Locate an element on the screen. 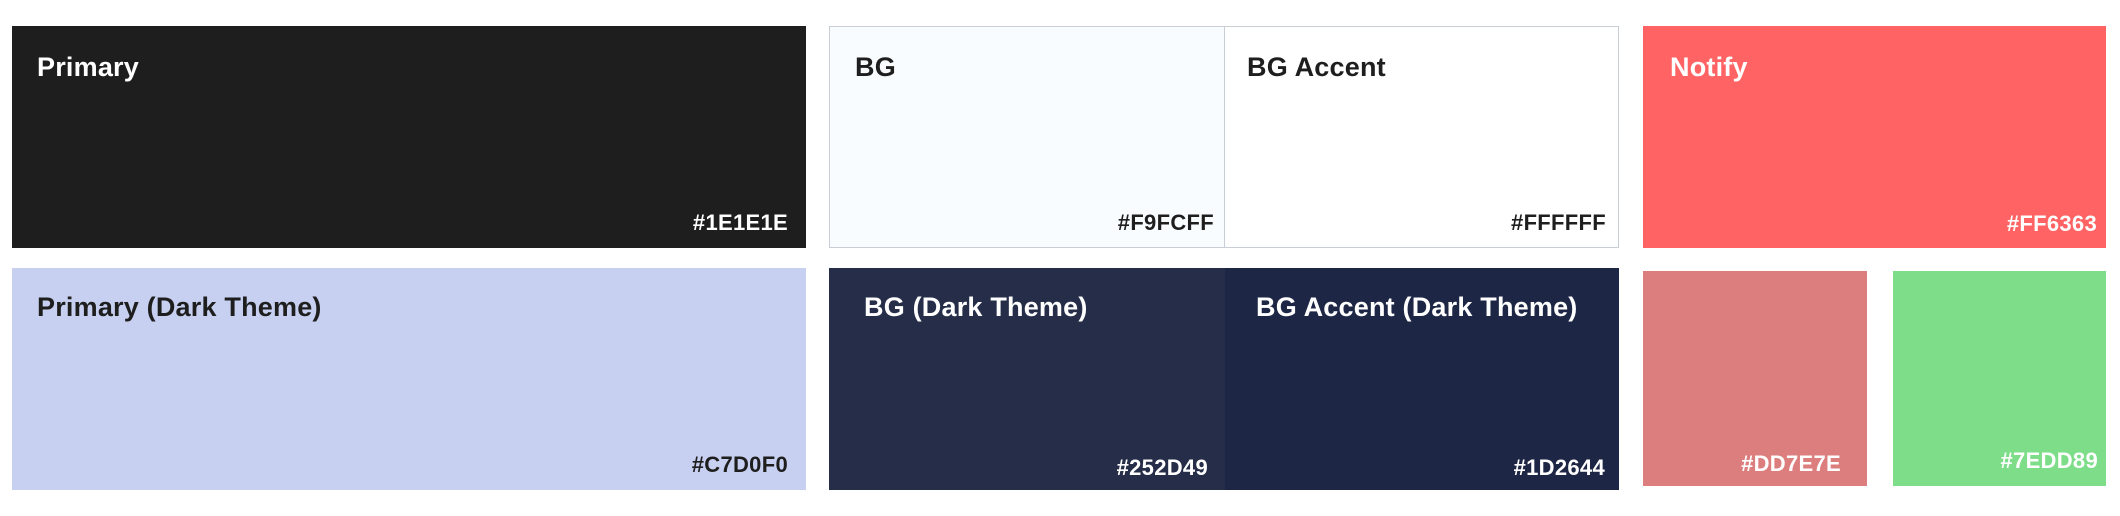 This screenshot has width=2120, height=516. swatch-hex: #FF6363 is located at coordinates (2051, 223).